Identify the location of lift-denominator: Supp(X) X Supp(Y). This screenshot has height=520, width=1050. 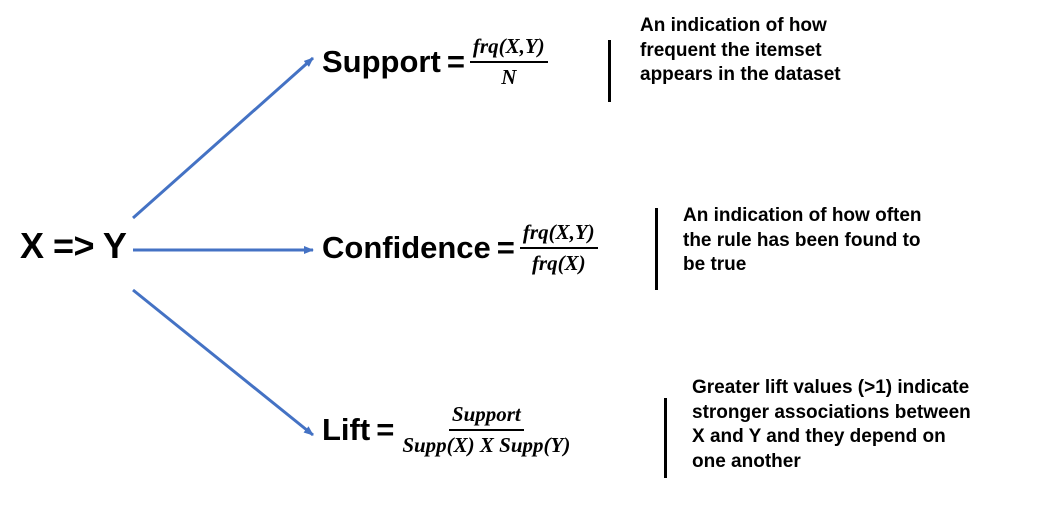
(486, 445).